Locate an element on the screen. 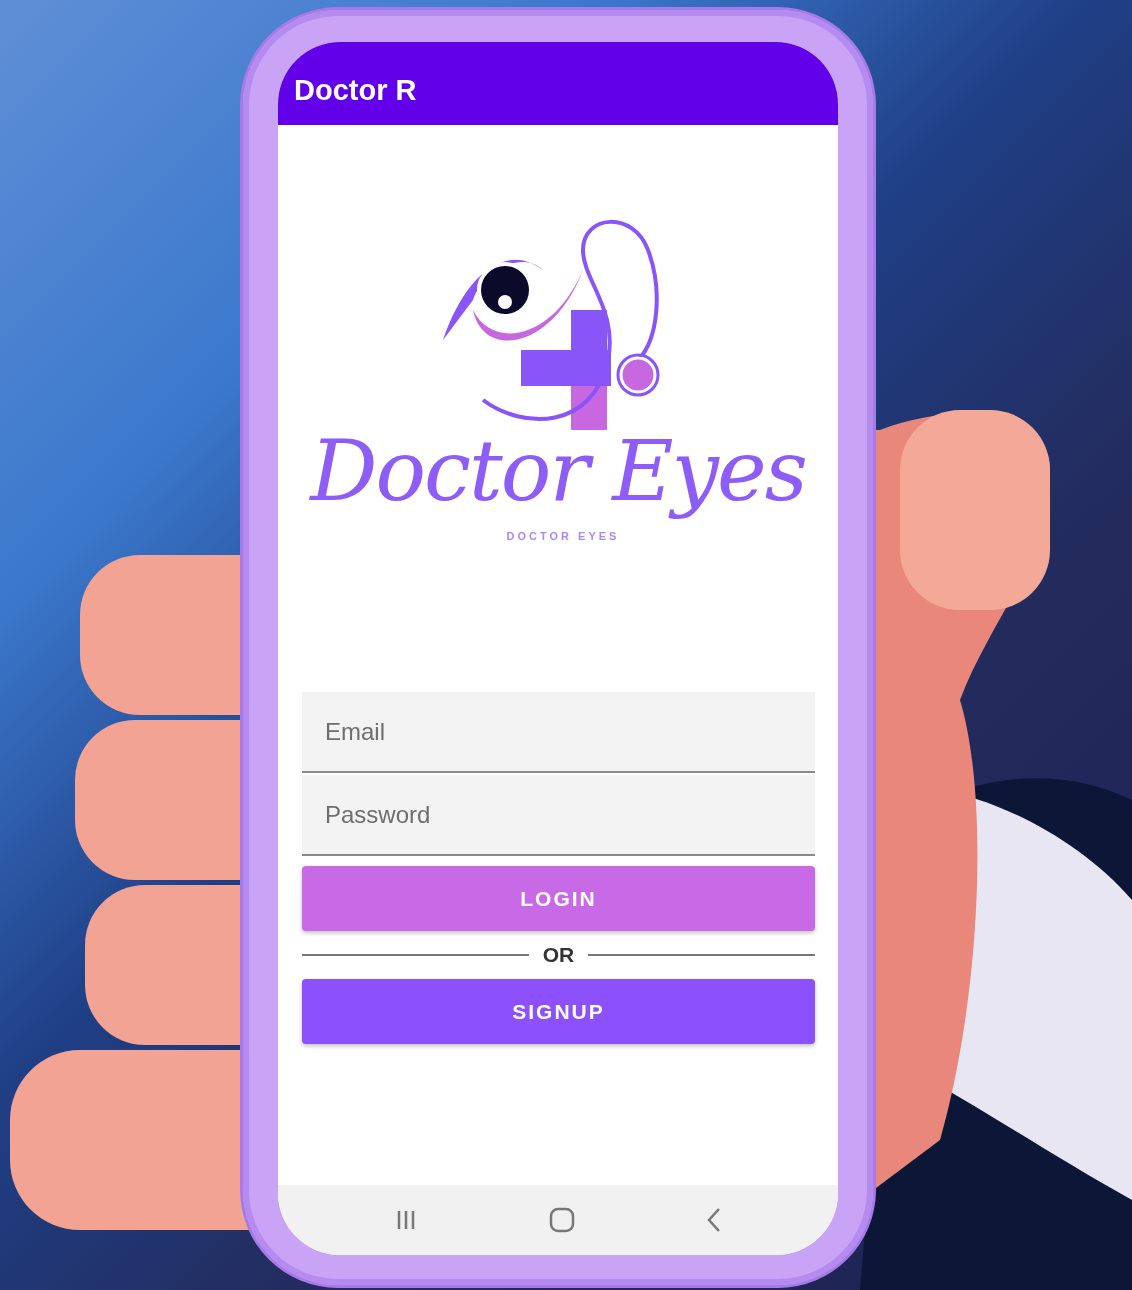 The height and width of the screenshot is (1290, 1132). text-input-field: Email is located at coordinates (558, 732).